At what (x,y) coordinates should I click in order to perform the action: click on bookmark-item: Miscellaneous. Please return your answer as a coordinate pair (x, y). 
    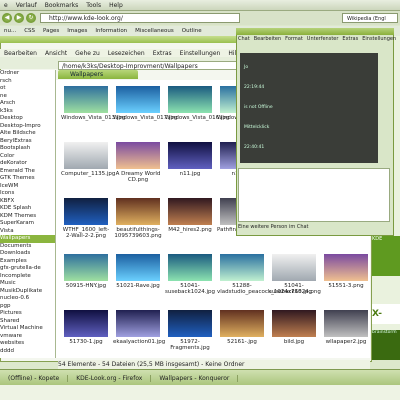
    Looking at the image, I should click on (154, 31).